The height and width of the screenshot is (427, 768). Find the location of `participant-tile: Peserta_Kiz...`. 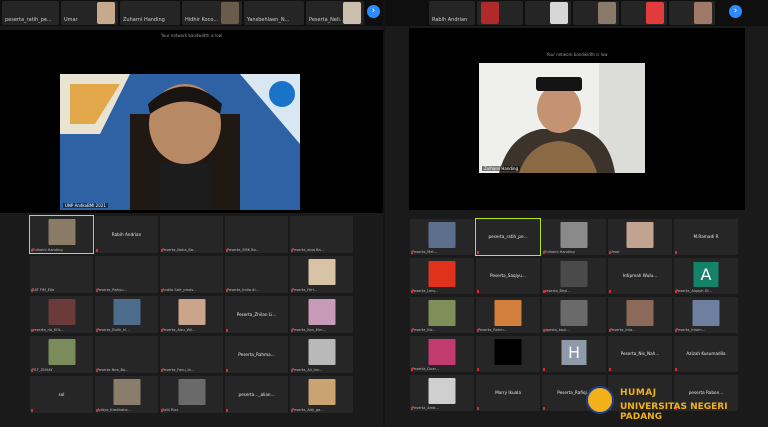

participant-tile: Peserta_Kiz... is located at coordinates (442, 315).